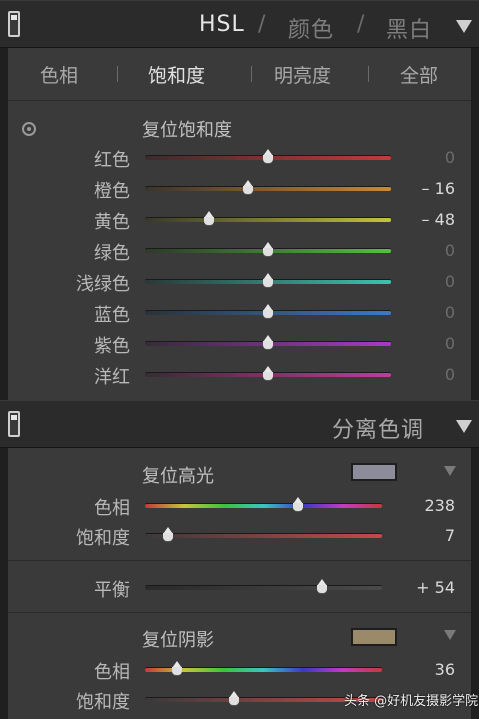 The height and width of the screenshot is (719, 479). Describe the element at coordinates (177, 668) in the screenshot. I see `shadow-hue-thumb` at that location.